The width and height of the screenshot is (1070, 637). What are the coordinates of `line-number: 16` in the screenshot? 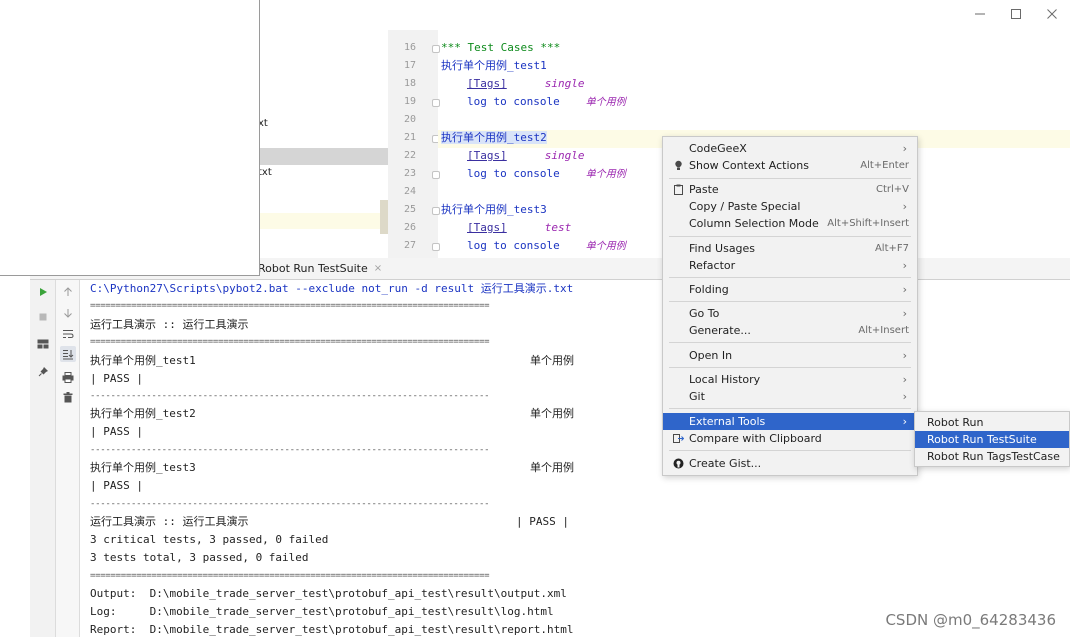 It's located at (409, 47).